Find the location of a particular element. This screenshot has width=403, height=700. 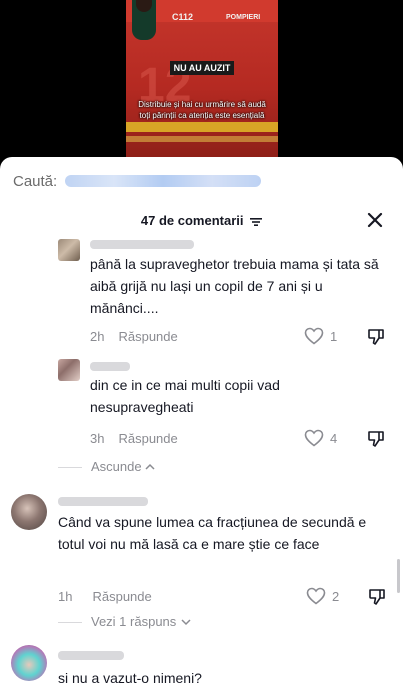

like-count: 1 is located at coordinates (334, 336).